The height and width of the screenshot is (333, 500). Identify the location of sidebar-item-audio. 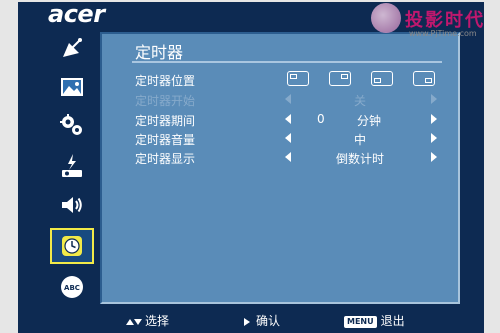
(72, 205).